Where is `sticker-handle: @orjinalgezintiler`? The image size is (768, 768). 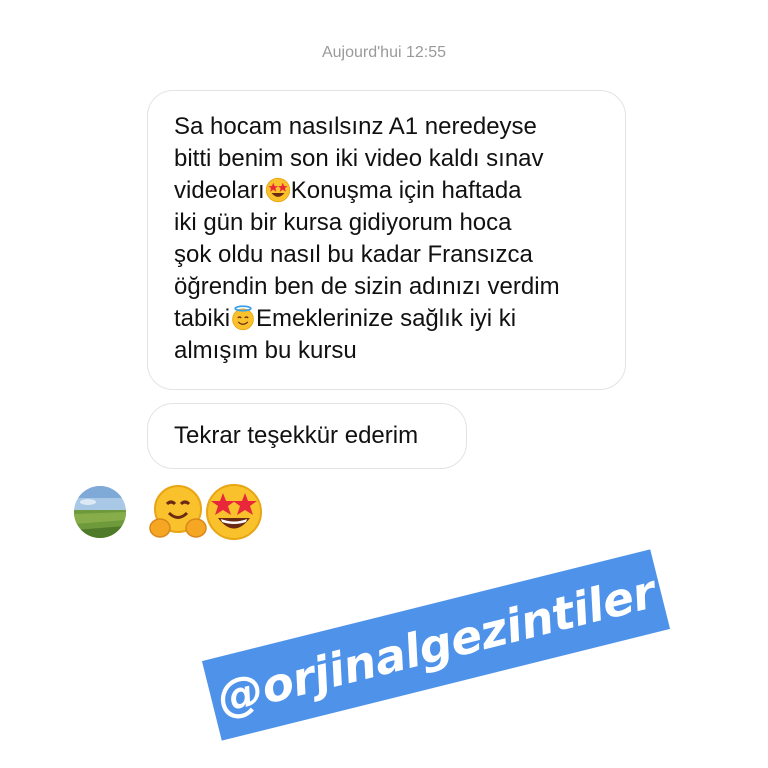 sticker-handle: @orjinalgezintiler is located at coordinates (436, 645).